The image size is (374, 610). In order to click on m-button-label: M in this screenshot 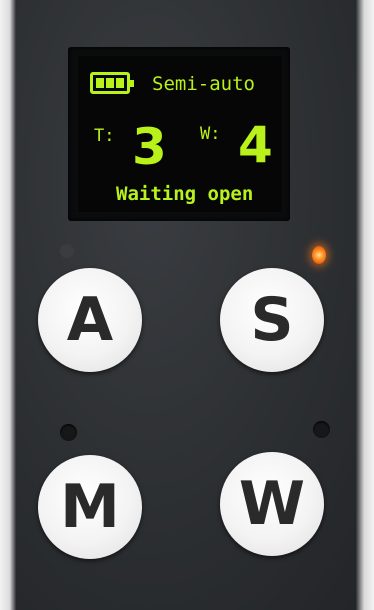, I will do `click(90, 507)`.